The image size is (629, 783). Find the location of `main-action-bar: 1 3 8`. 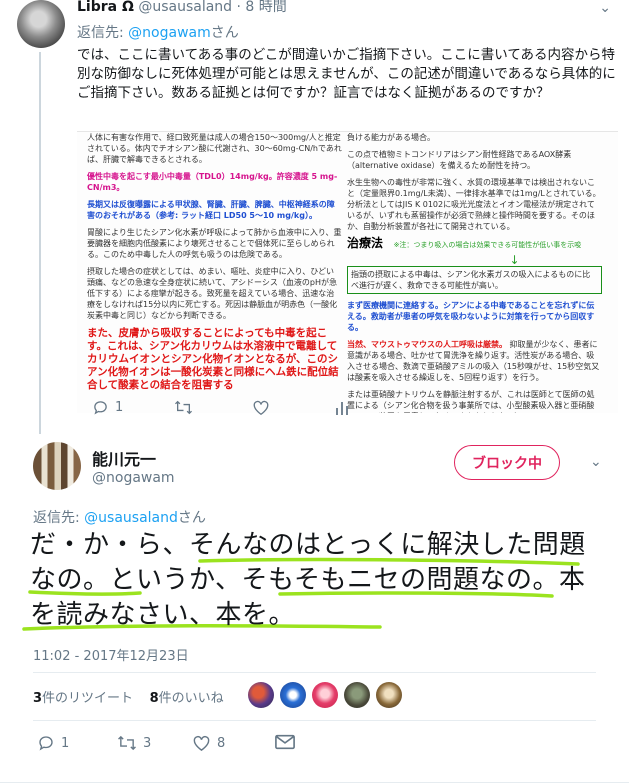

main-action-bar: 1 3 8 is located at coordinates (187, 744).